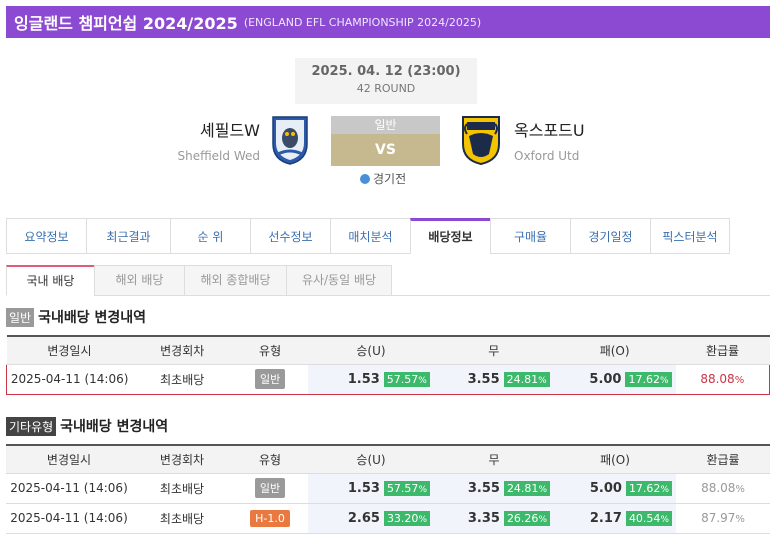 The width and height of the screenshot is (774, 538). I want to click on section-title-other: 기타유형 국내배당 변경내역, so click(87, 426).